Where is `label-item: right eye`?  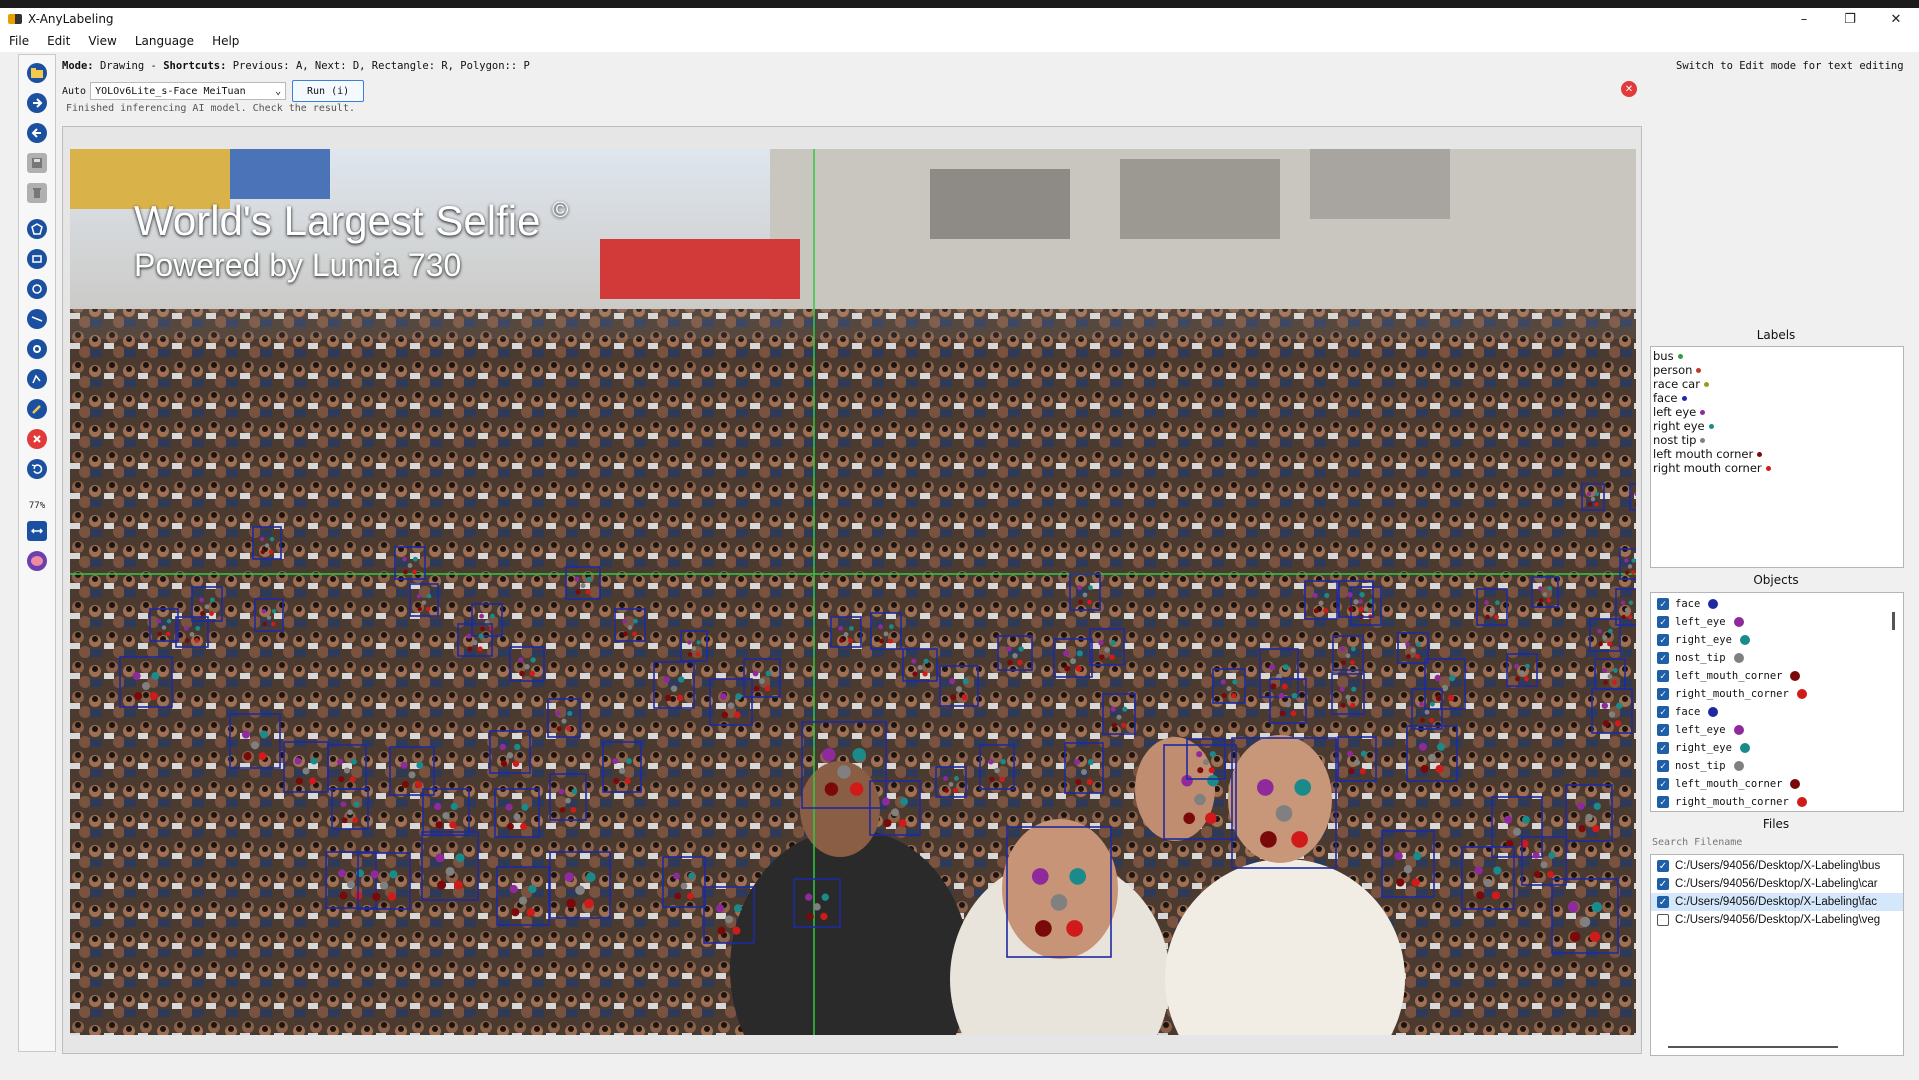 label-item: right eye is located at coordinates (1777, 426).